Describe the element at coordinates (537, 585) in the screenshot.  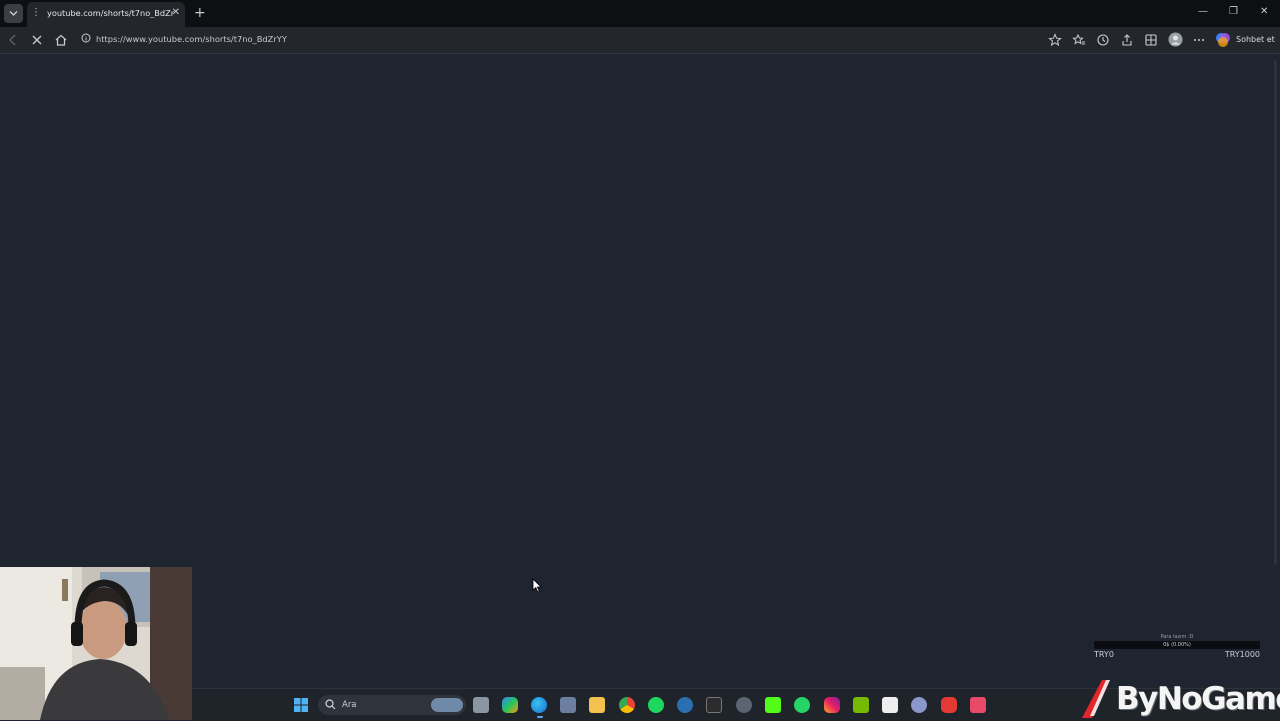
I see `mouse-cursor-icon` at that location.